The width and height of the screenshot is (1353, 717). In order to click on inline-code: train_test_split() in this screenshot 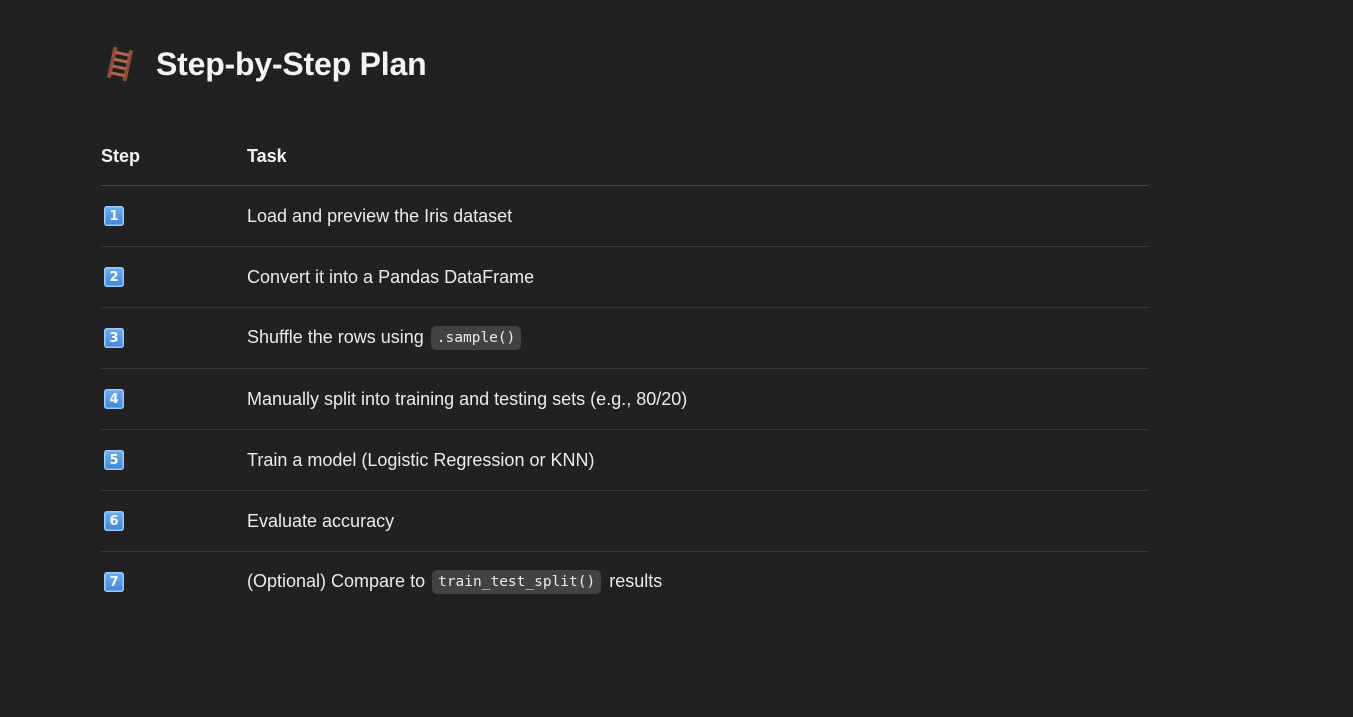, I will do `click(517, 582)`.